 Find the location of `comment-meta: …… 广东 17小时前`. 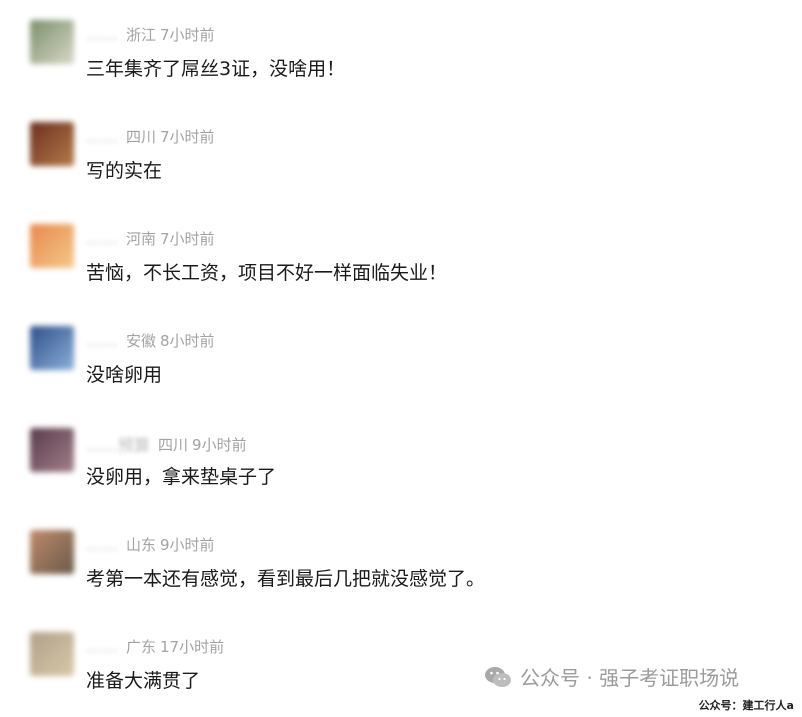

comment-meta: …… 广东 17小时前 is located at coordinates (155, 646).